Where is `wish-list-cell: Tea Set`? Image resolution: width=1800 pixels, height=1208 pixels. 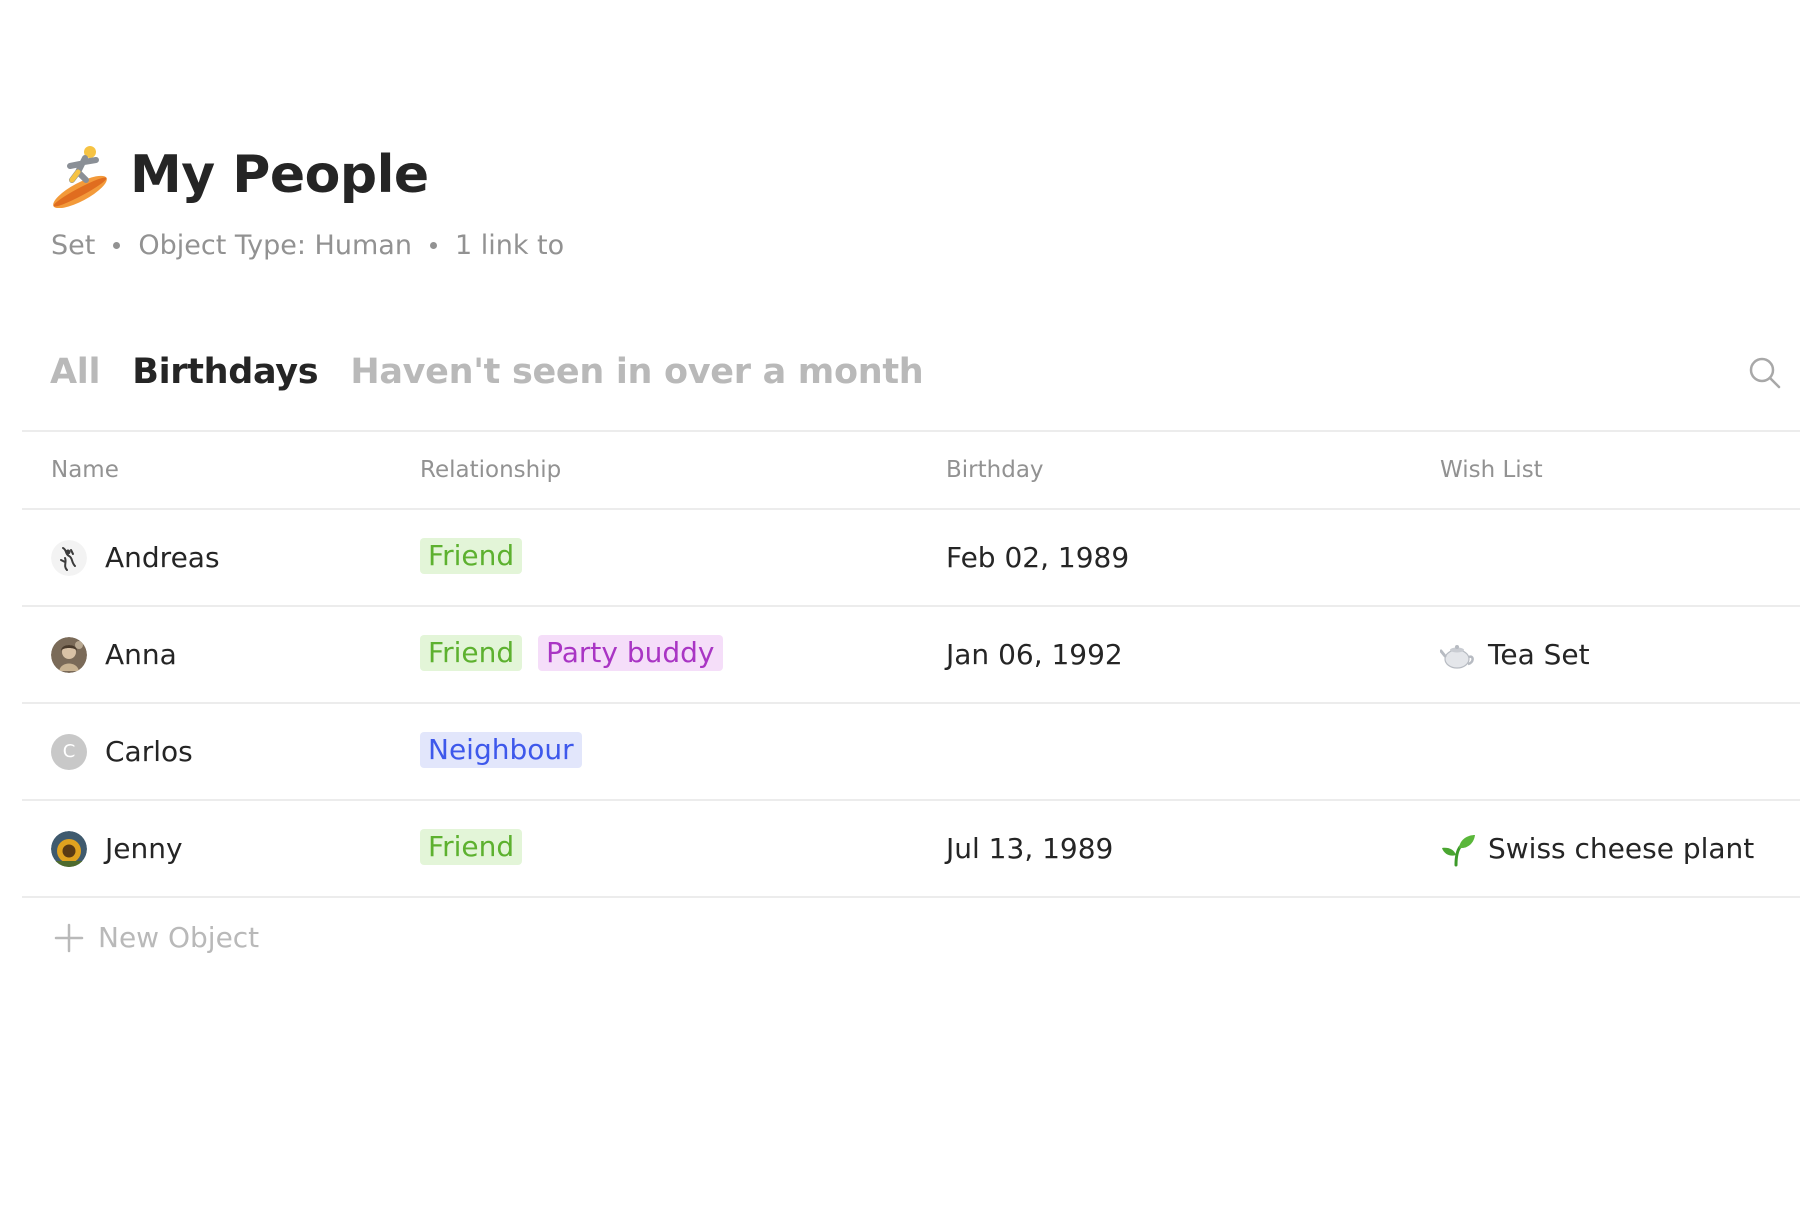
wish-list-cell: Tea Set is located at coordinates (1515, 654).